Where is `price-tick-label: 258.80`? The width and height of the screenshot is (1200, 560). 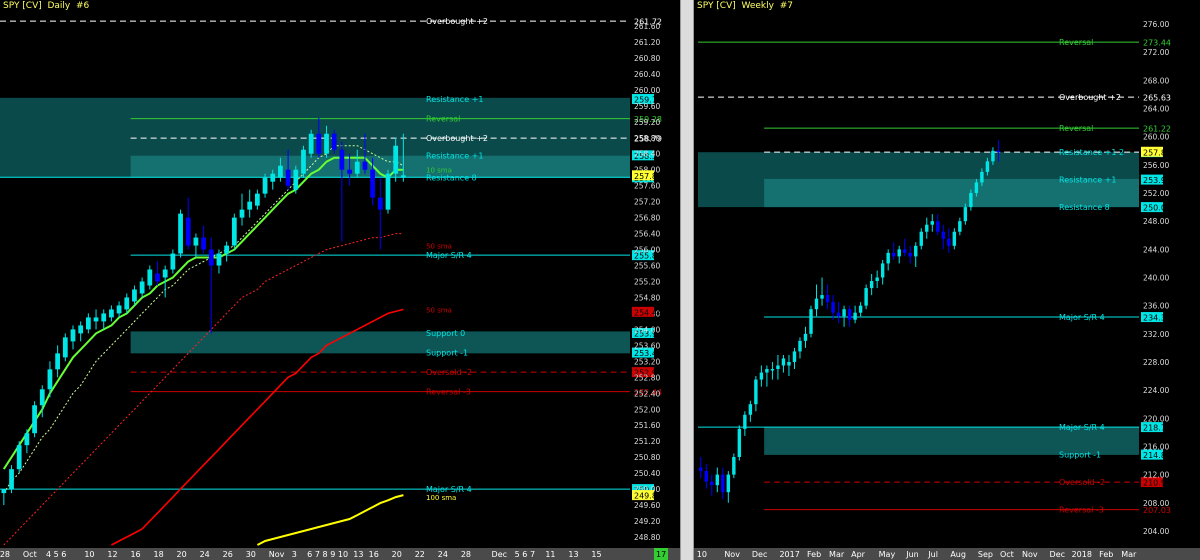 price-tick-label: 258.80 is located at coordinates (647, 138).